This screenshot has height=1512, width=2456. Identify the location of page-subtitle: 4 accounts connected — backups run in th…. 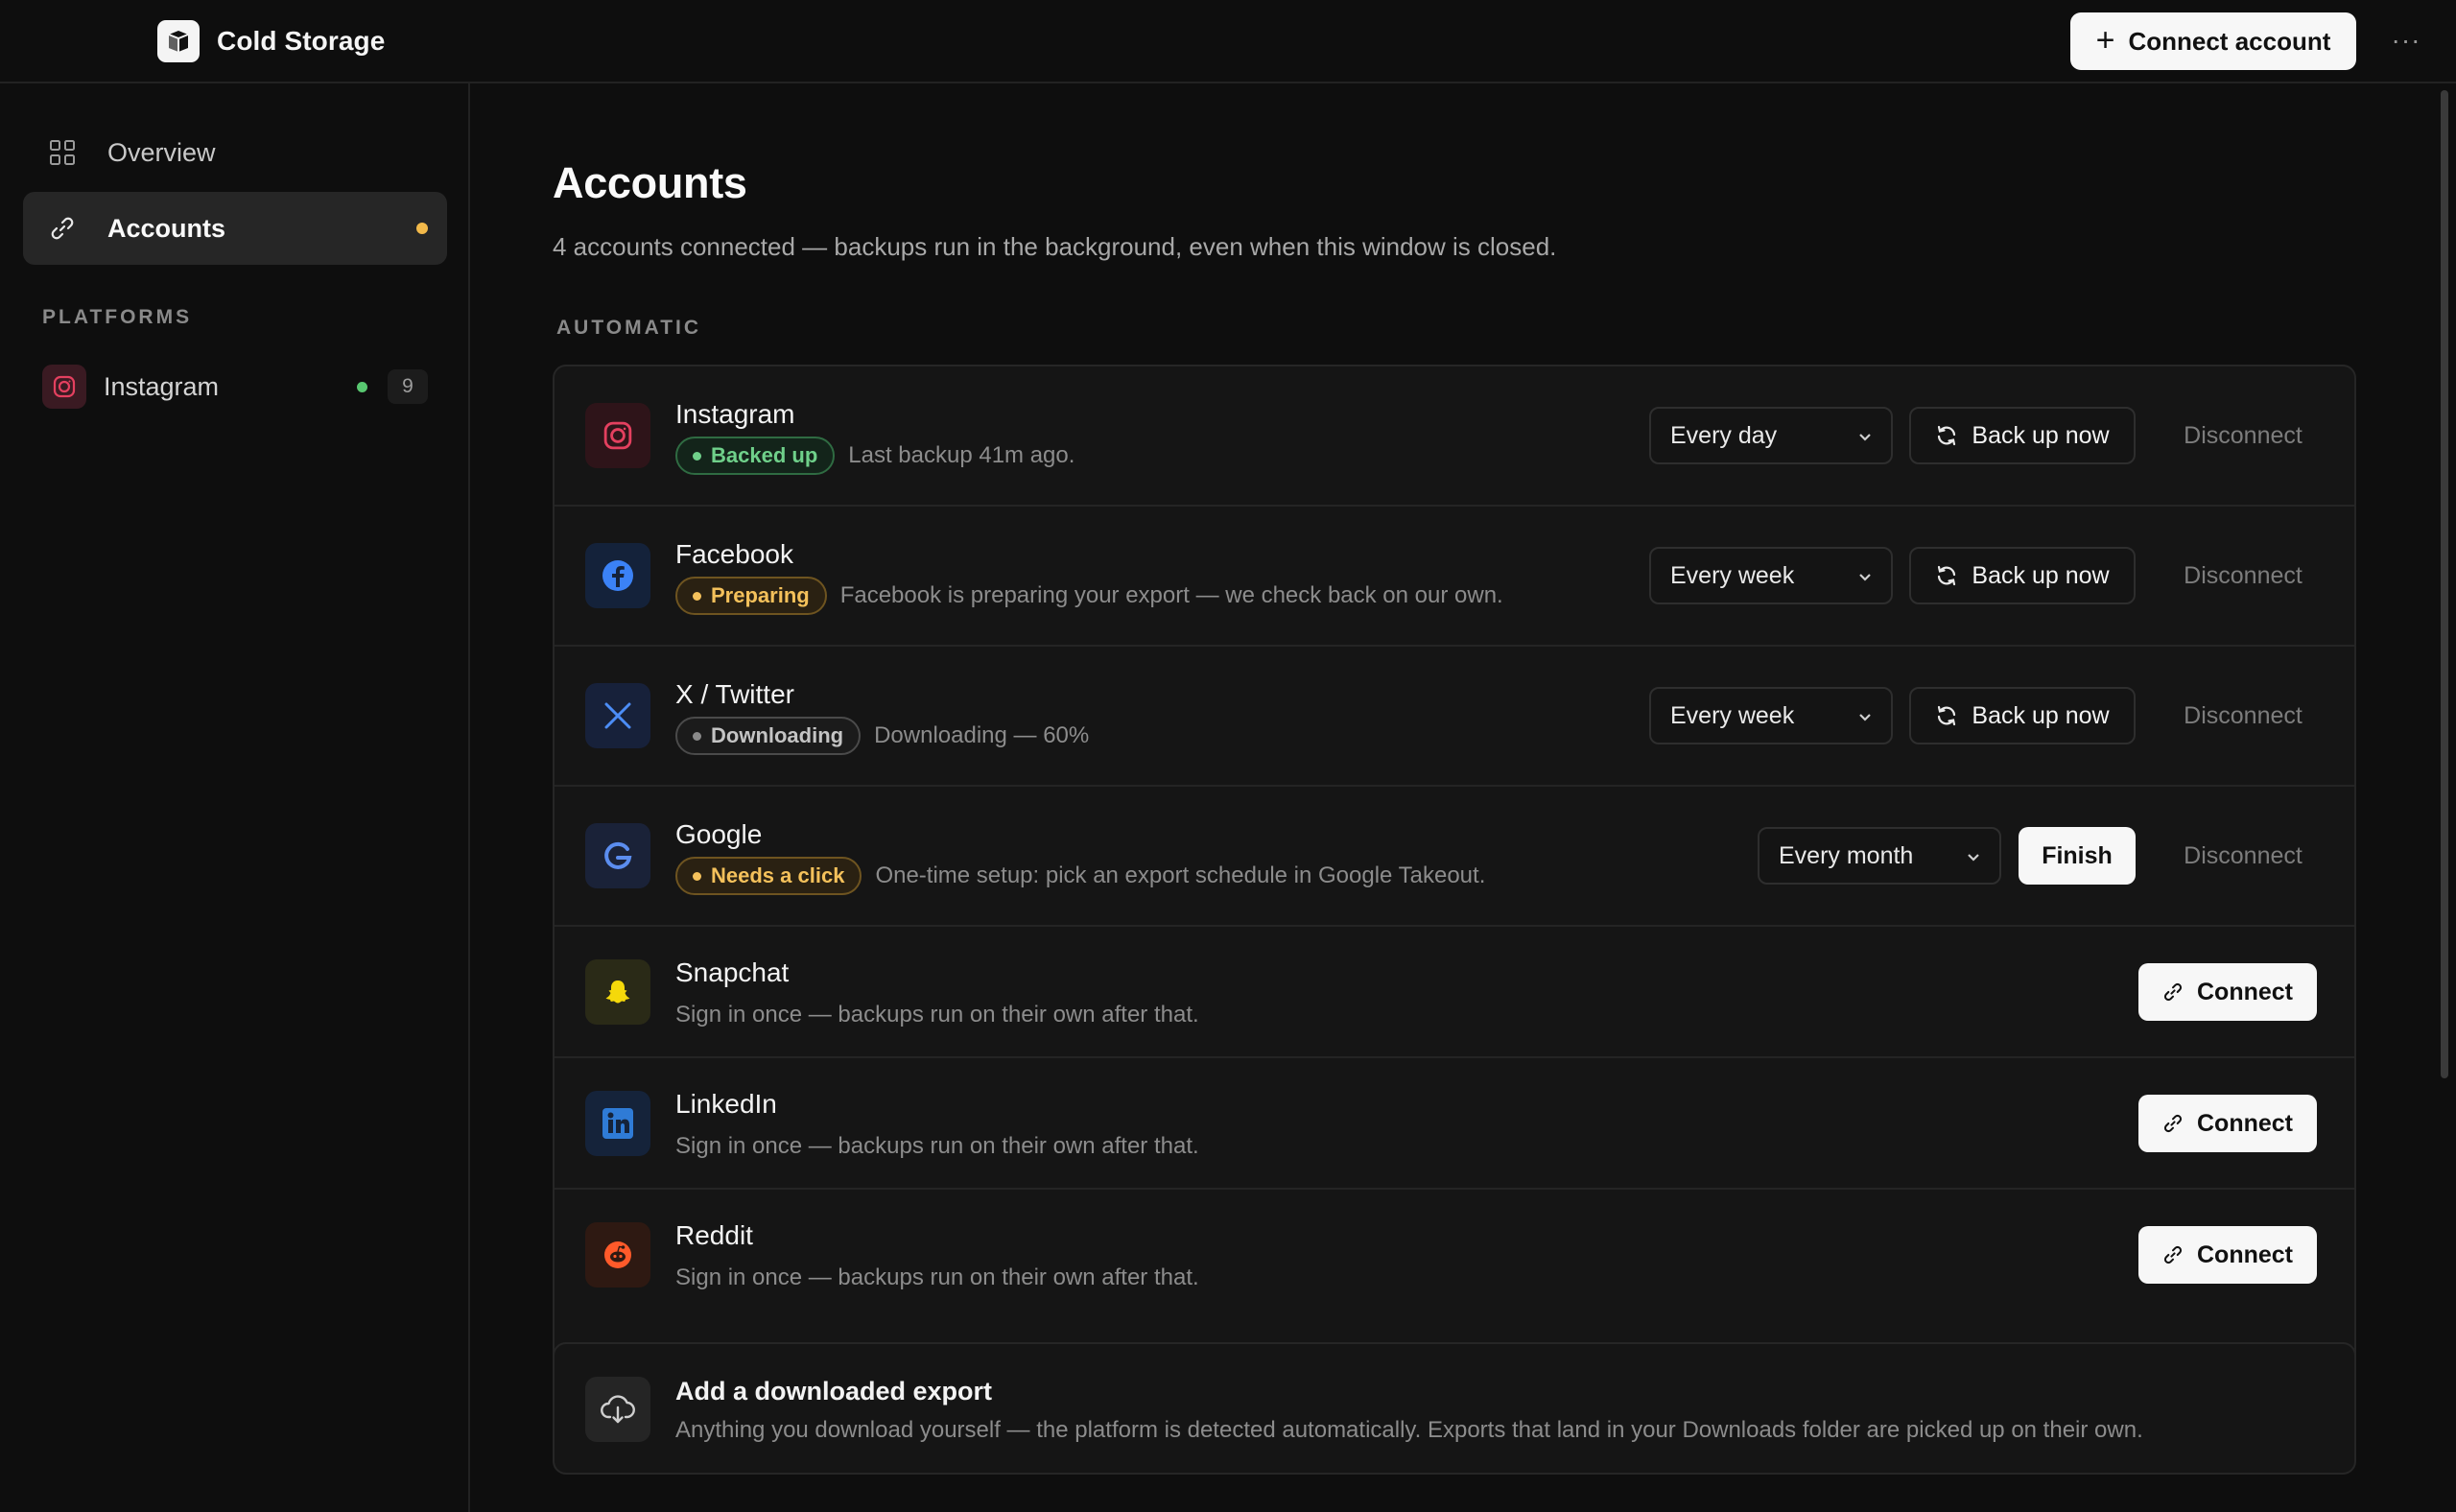
(1055, 246).